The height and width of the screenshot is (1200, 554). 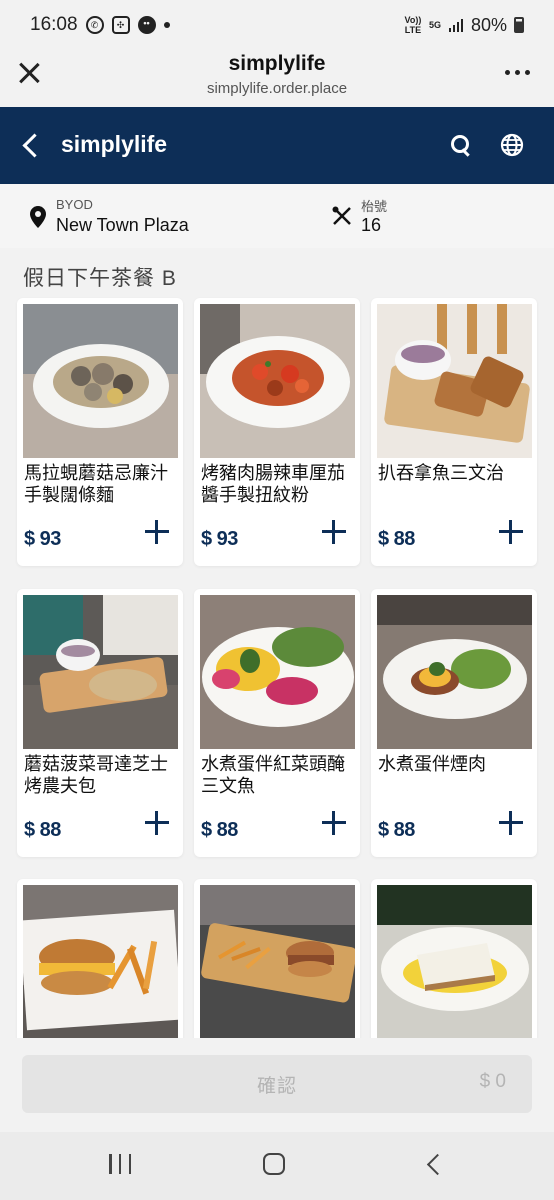 I want to click on browser-bar: simplylife simplylife.order.place, so click(x=277, y=78).